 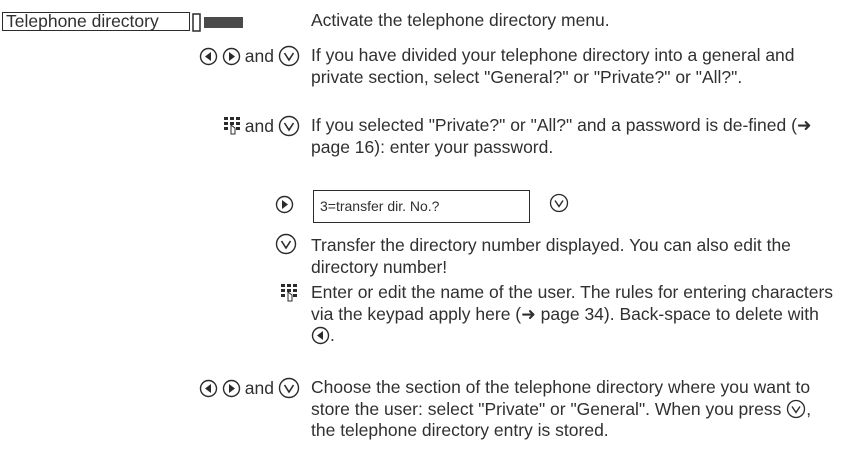 I want to click on step-5-text-end: ., so click(x=332, y=335).